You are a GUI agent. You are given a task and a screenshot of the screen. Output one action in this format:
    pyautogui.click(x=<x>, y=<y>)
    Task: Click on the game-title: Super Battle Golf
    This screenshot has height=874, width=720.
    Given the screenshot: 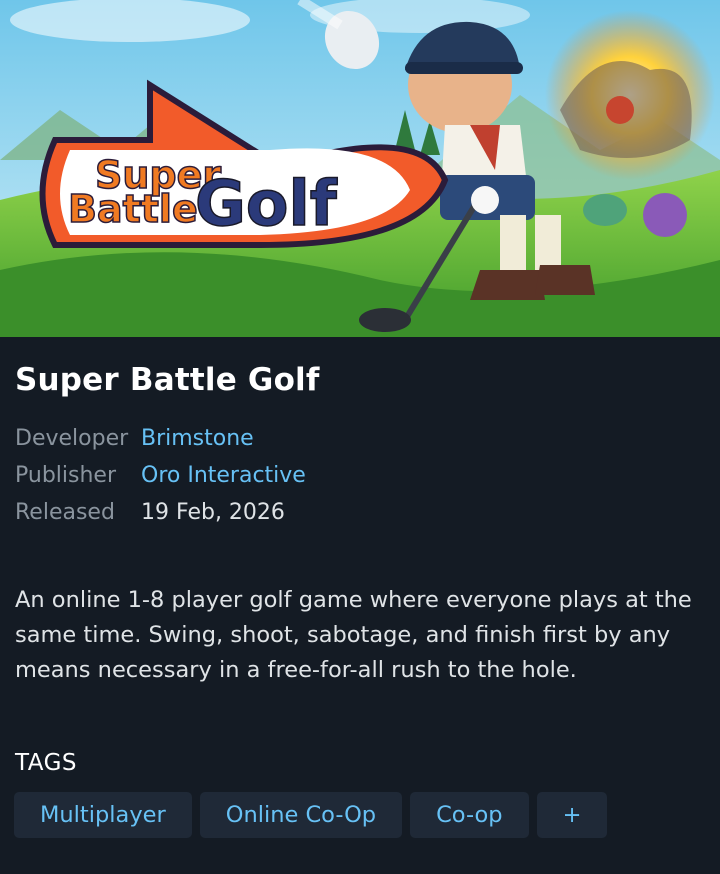 What is the action you would take?
    pyautogui.click(x=167, y=380)
    